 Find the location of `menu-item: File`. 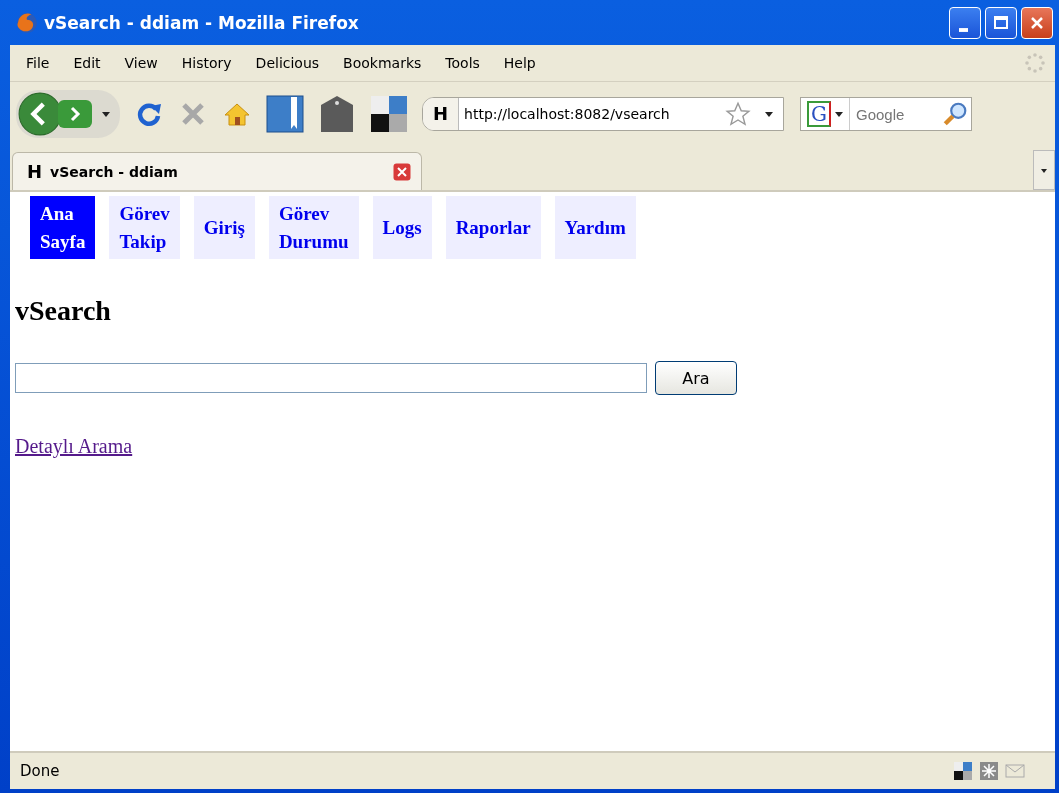

menu-item: File is located at coordinates (38, 63).